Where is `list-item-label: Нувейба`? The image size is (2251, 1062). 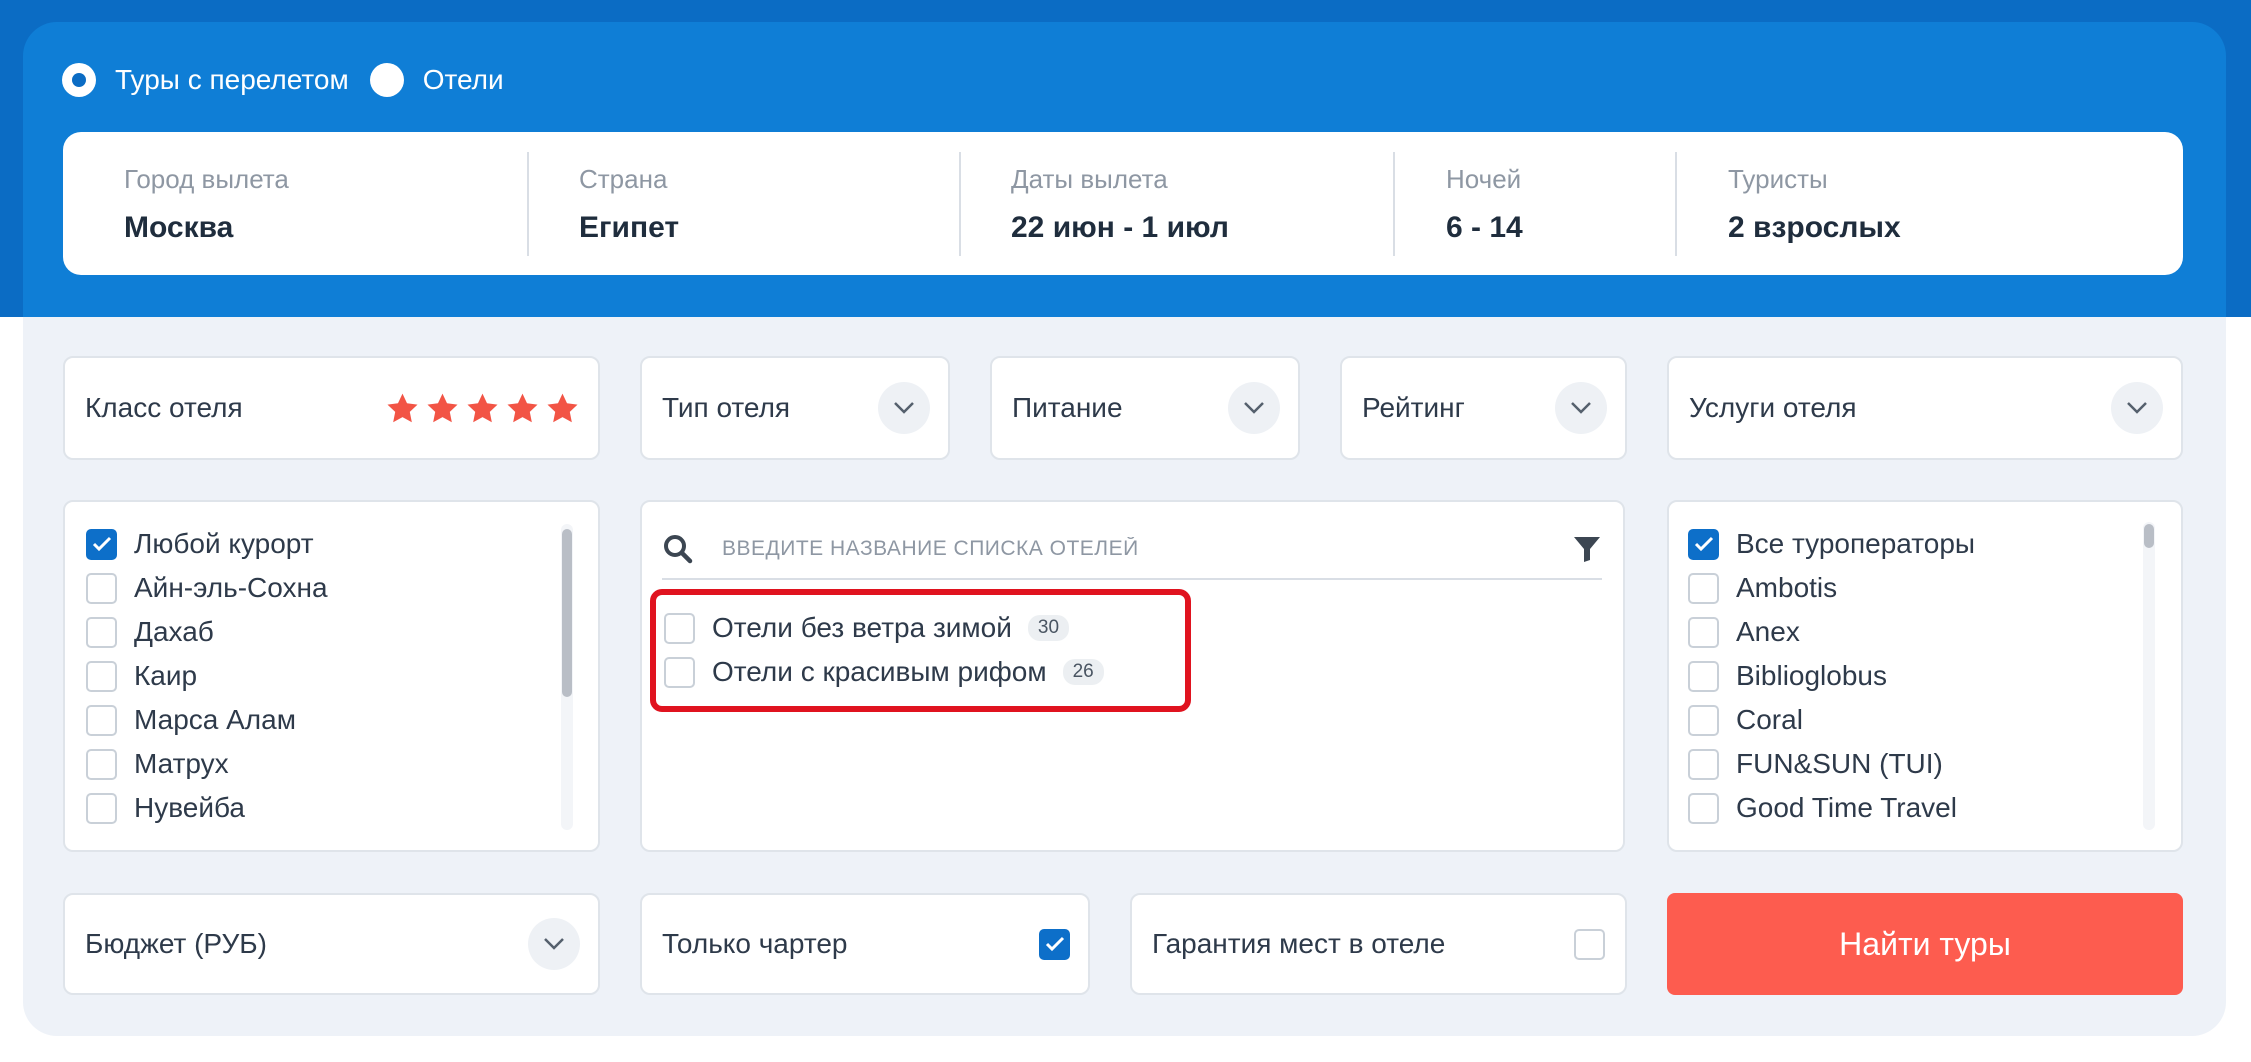
list-item-label: Нувейба is located at coordinates (189, 807).